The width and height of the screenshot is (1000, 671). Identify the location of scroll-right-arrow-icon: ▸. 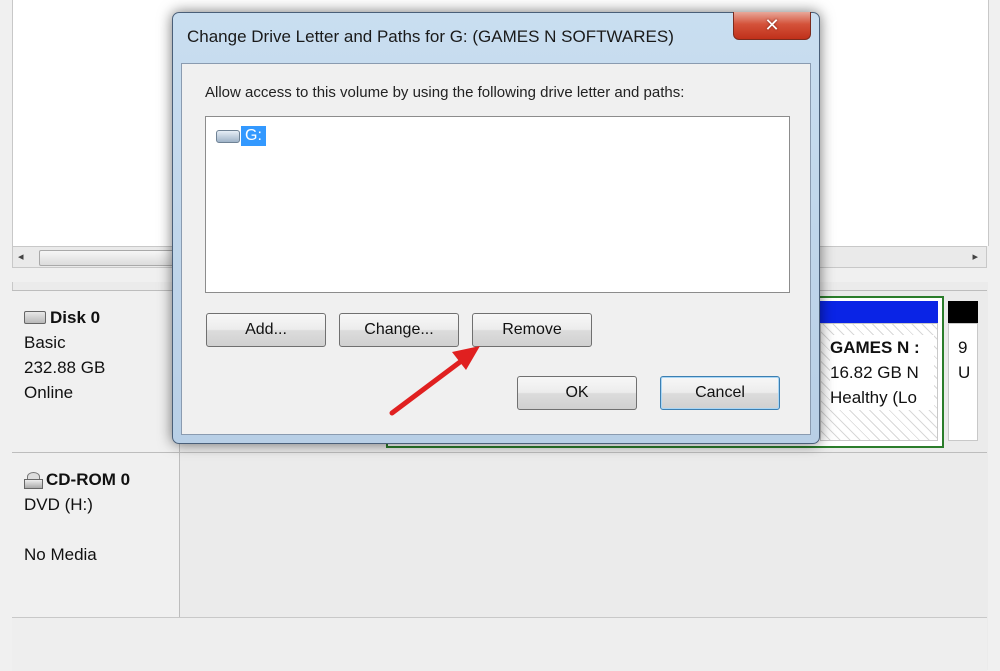
(975, 256).